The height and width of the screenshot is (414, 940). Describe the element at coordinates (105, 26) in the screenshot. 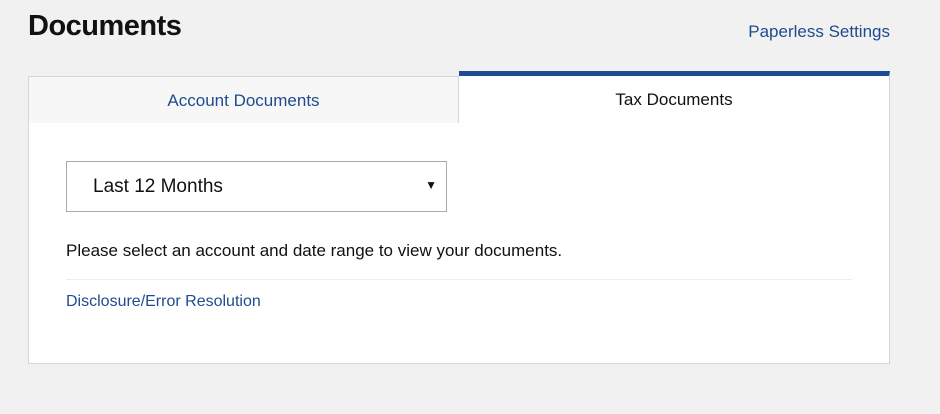

I see `page-title: Documents` at that location.